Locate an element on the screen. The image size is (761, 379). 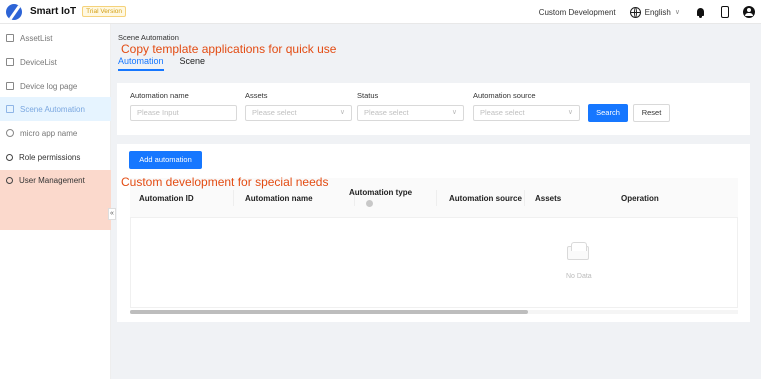
sidebar-item-scene-automation: Scene Automation is located at coordinates (55, 109).